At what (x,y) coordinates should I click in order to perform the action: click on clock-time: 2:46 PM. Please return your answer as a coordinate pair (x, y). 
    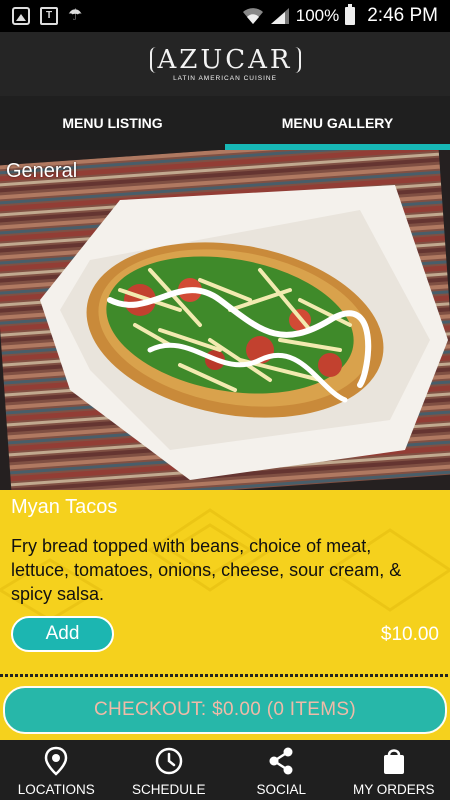
    Looking at the image, I should click on (402, 15).